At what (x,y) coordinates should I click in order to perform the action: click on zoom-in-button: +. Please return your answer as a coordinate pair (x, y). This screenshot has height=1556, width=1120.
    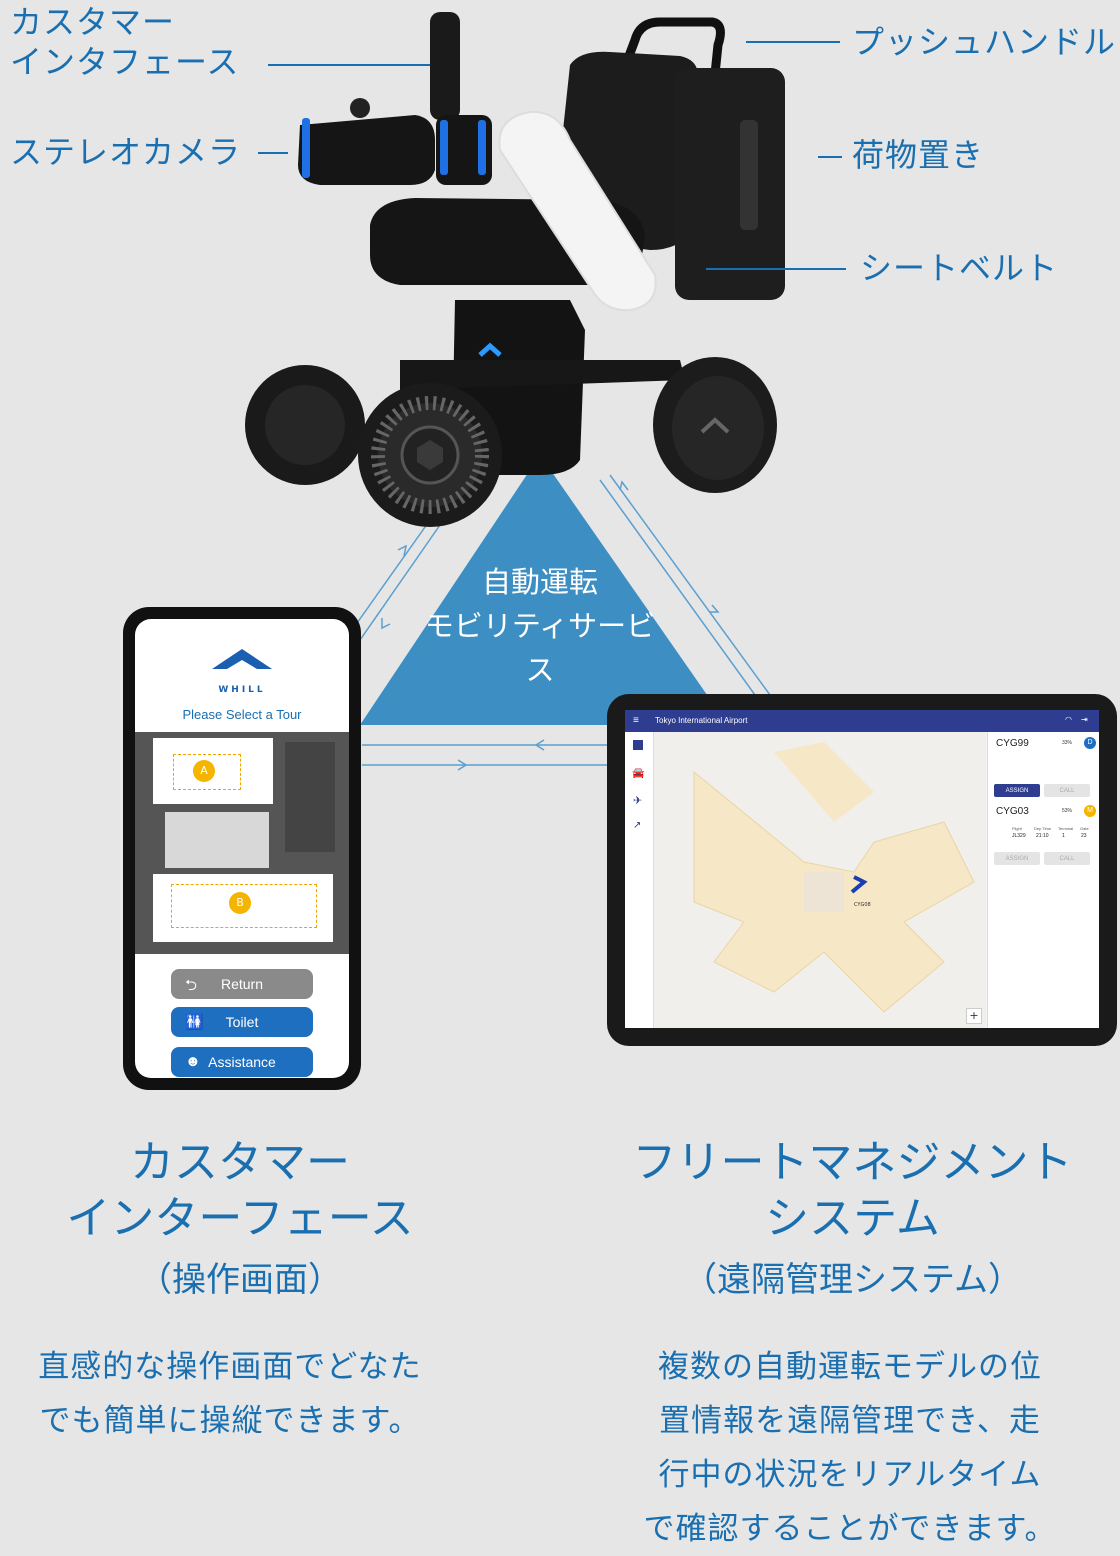
    Looking at the image, I should click on (974, 1016).